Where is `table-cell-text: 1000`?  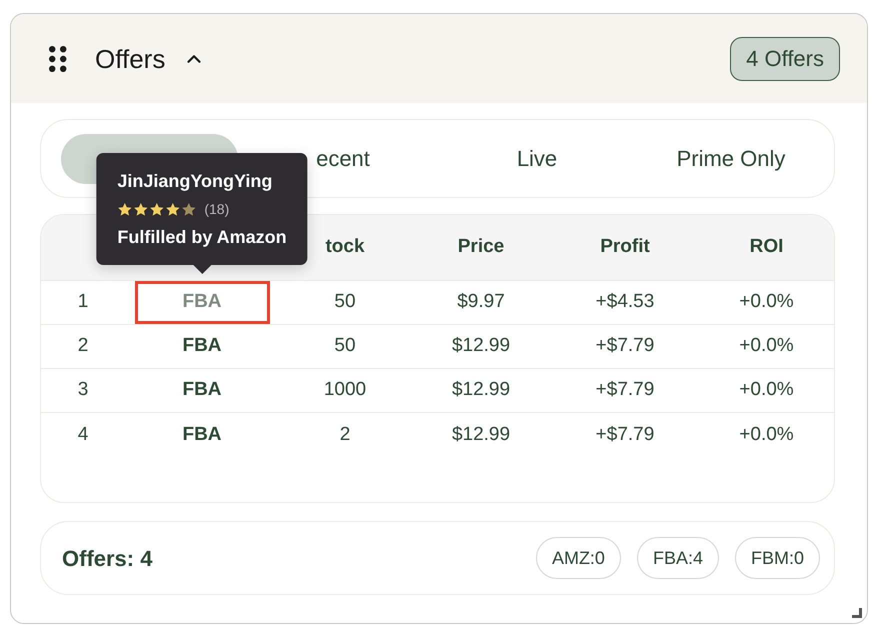 table-cell-text: 1000 is located at coordinates (345, 390).